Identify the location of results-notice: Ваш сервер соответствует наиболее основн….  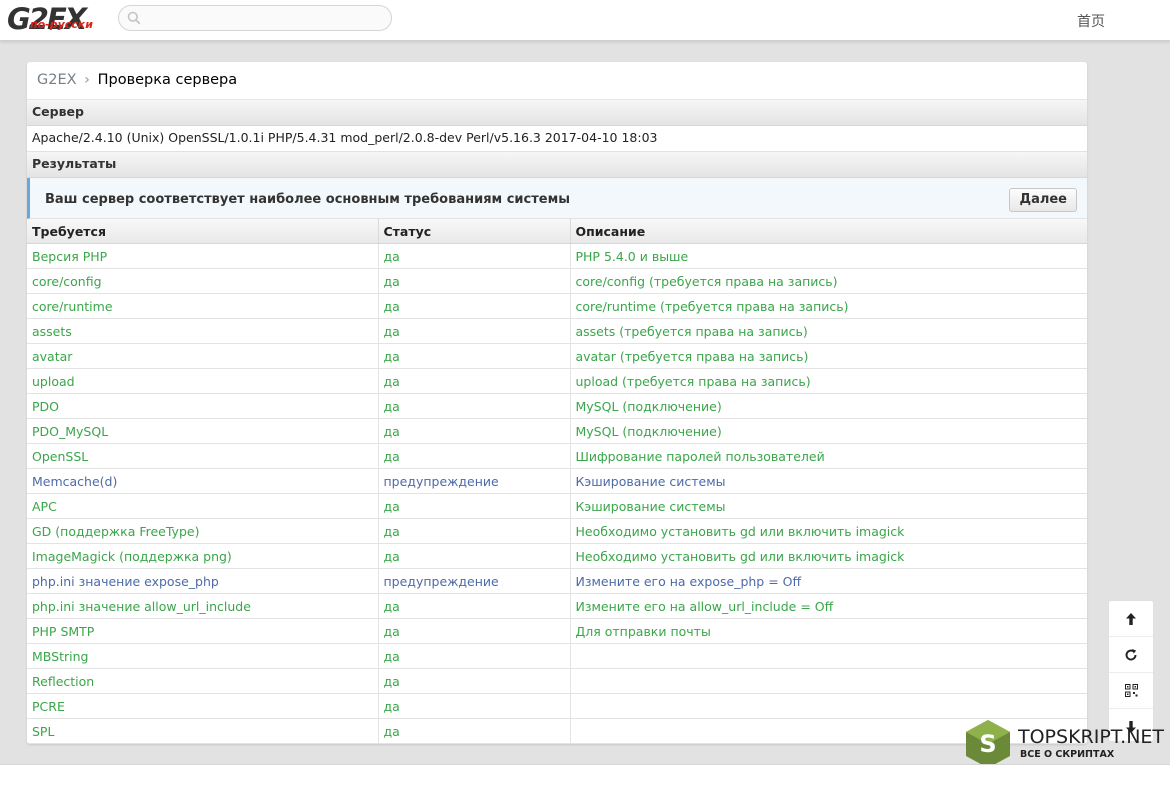
(557, 198).